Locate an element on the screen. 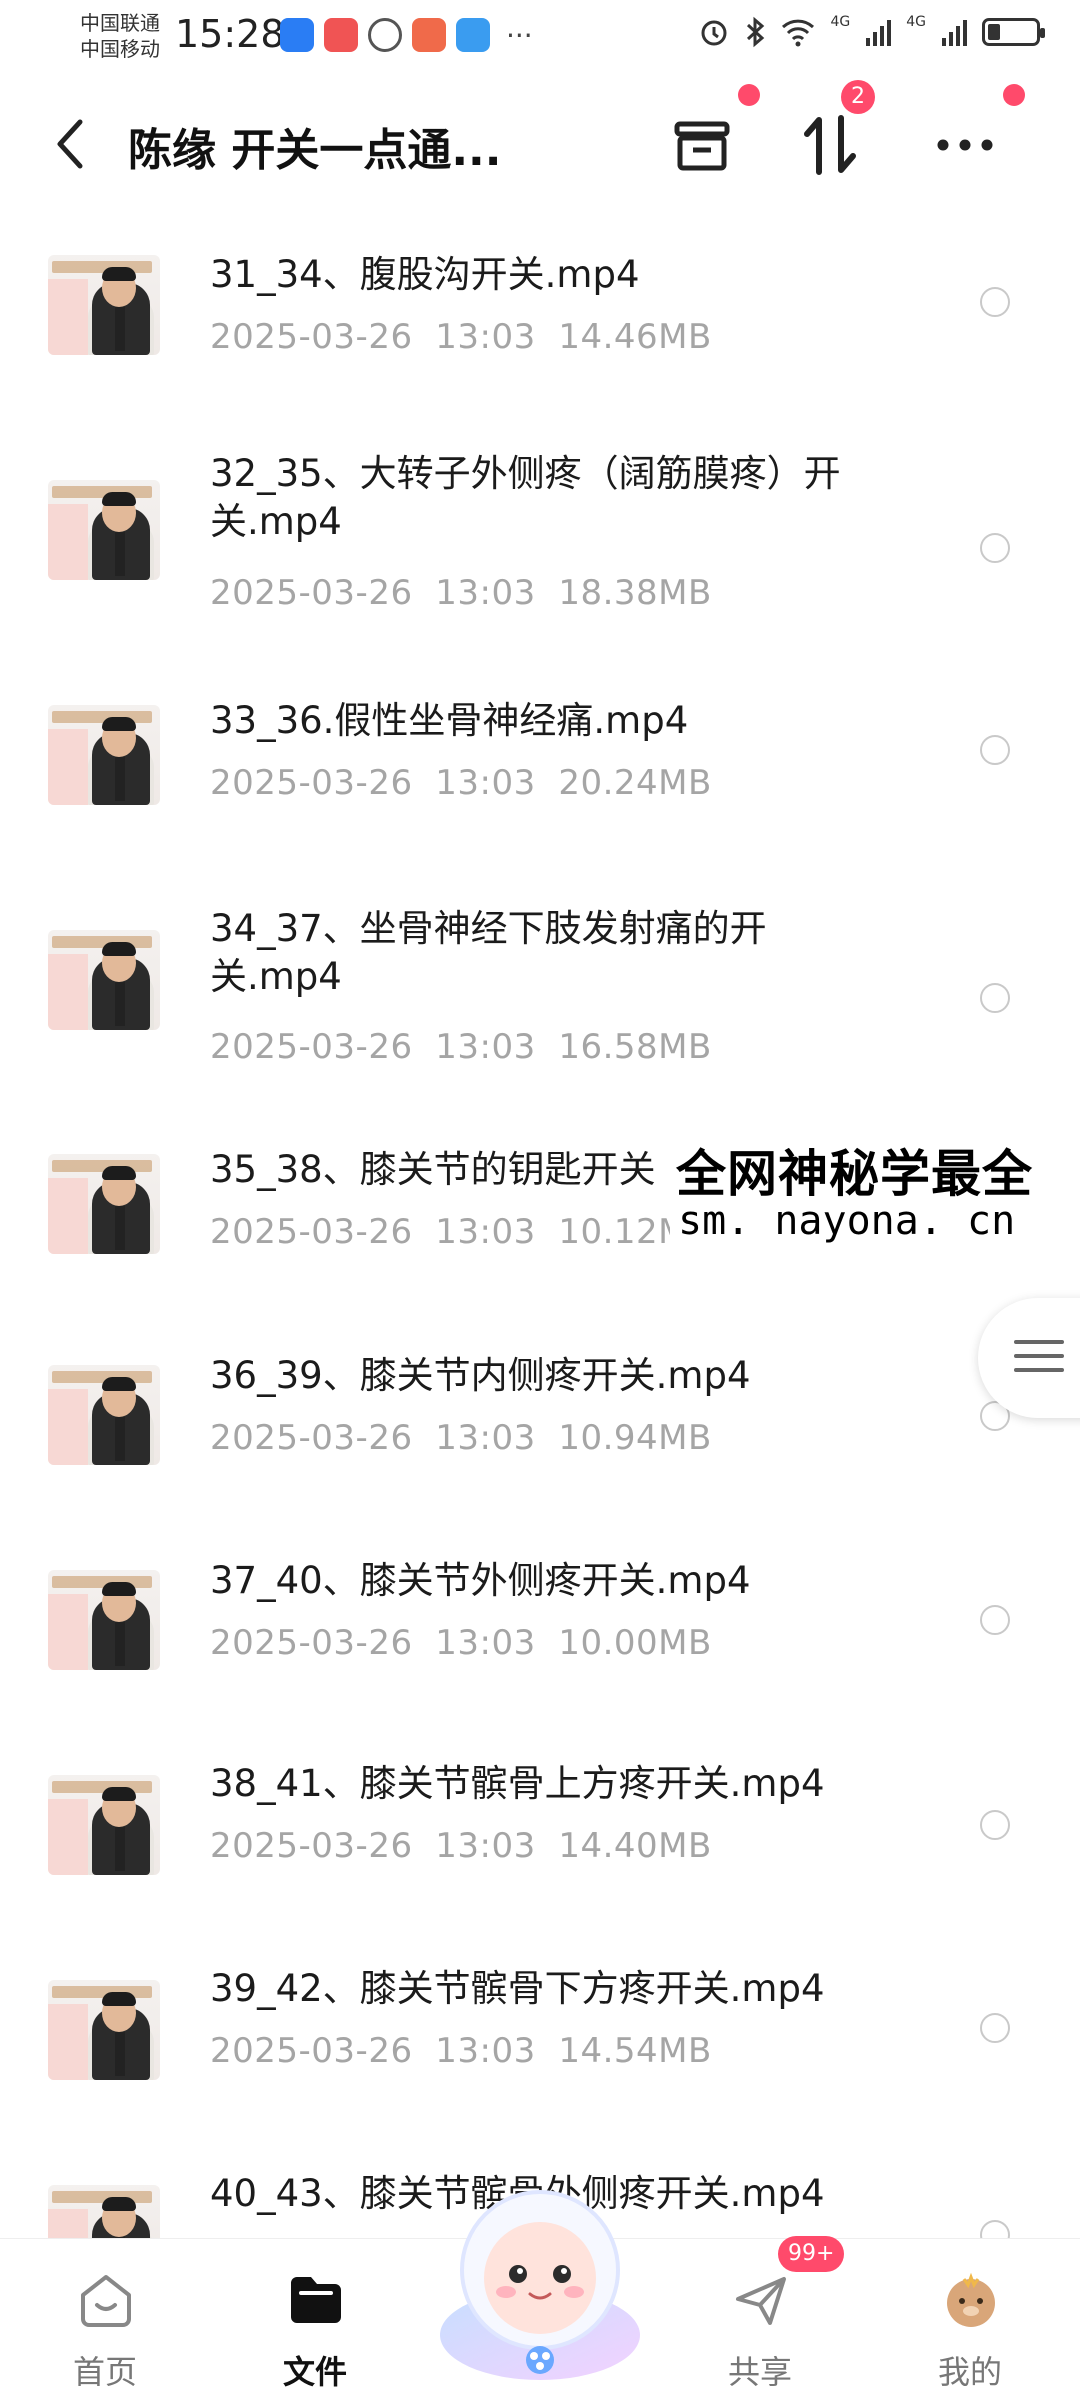 This screenshot has width=1080, height=2401. back-icon is located at coordinates (70, 144).